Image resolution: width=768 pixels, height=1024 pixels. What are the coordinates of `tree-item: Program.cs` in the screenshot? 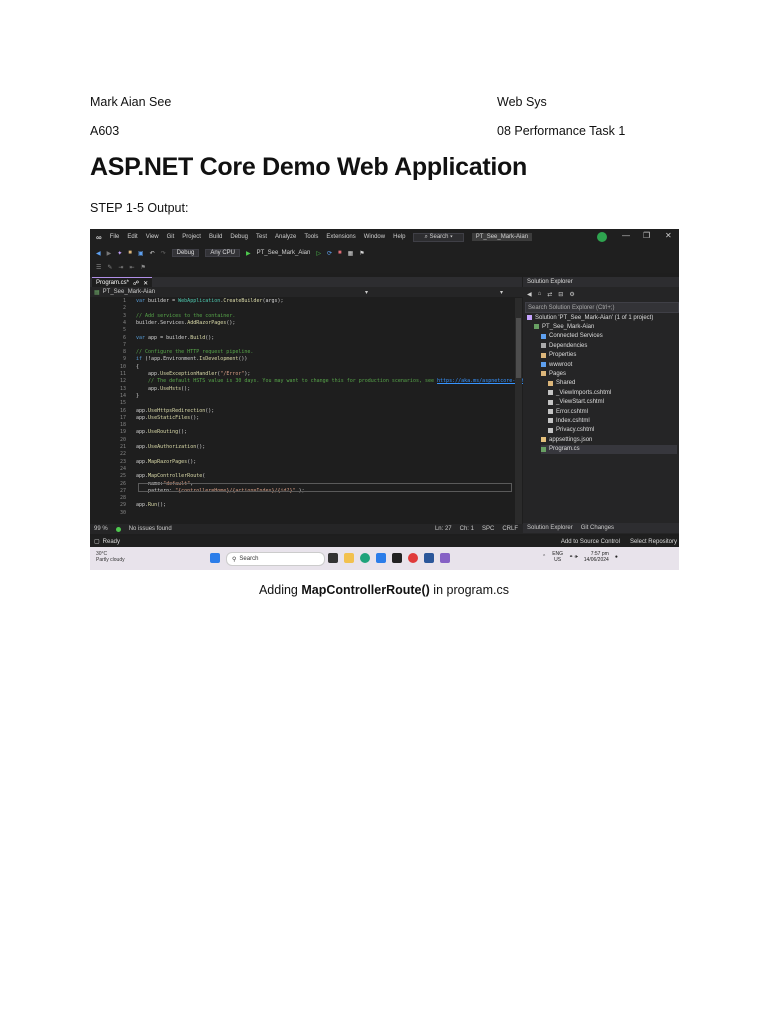 It's located at (609, 449).